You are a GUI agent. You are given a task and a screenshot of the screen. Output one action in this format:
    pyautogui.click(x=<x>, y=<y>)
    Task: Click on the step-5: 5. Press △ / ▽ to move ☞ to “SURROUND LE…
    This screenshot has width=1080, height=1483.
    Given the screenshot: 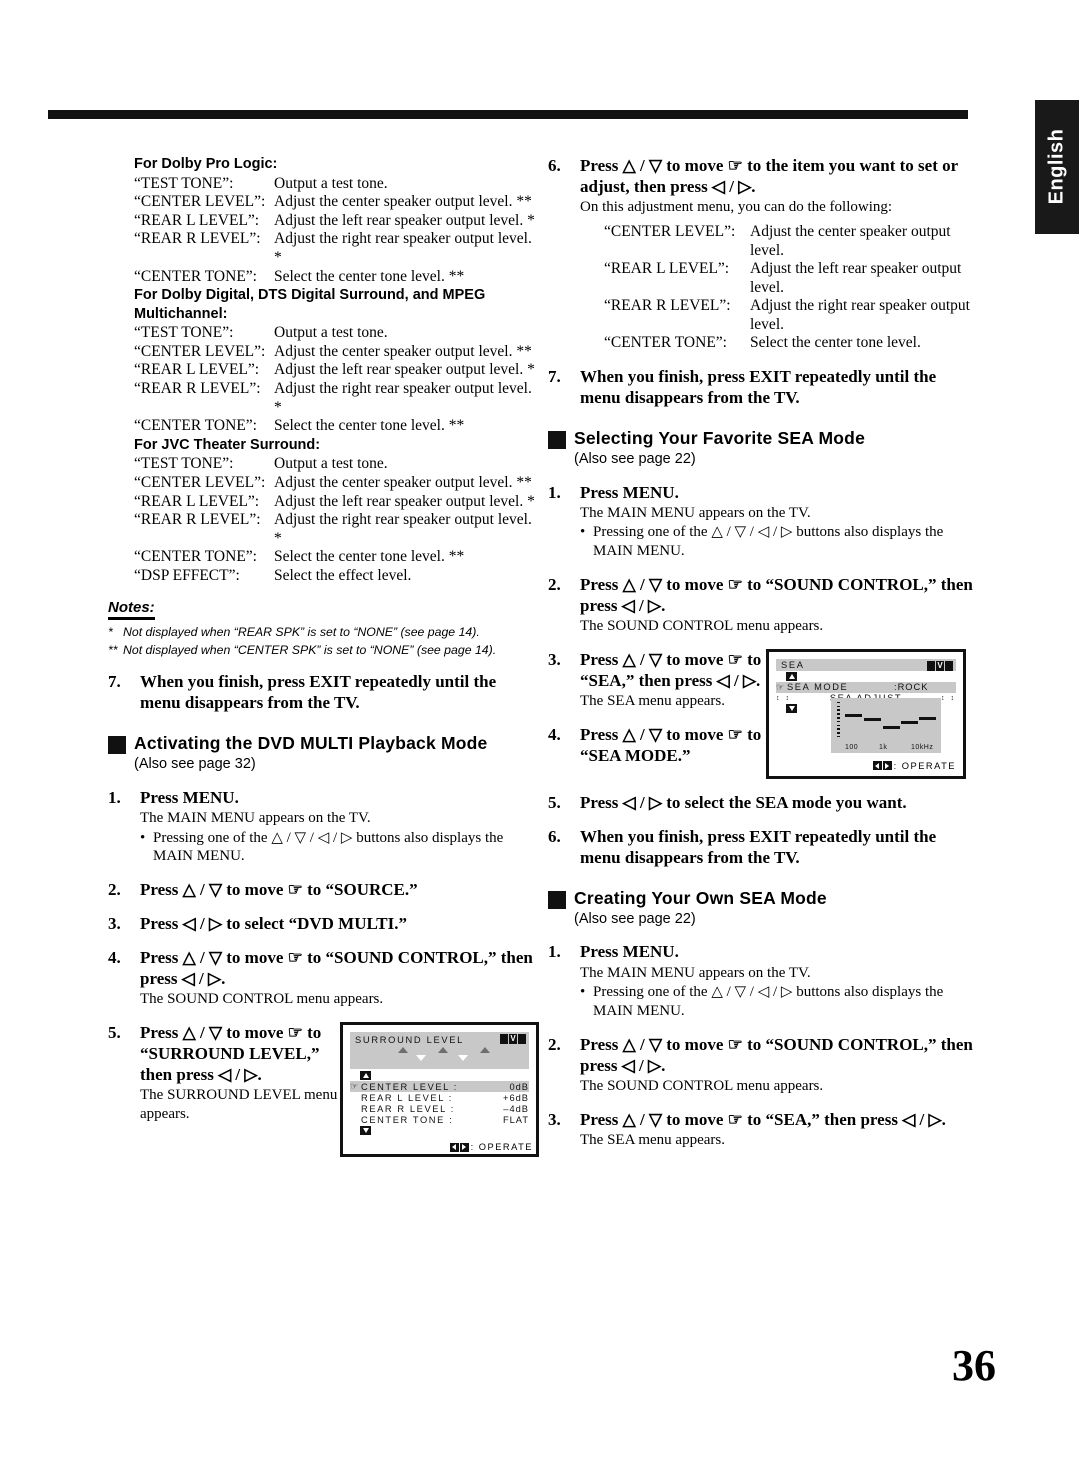 What is the action you would take?
    pyautogui.click(x=324, y=1090)
    